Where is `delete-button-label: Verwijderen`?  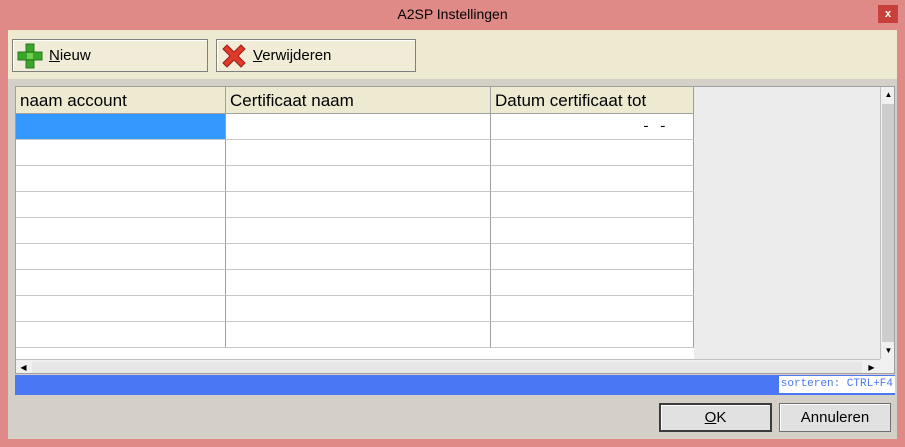 delete-button-label: Verwijderen is located at coordinates (292, 55).